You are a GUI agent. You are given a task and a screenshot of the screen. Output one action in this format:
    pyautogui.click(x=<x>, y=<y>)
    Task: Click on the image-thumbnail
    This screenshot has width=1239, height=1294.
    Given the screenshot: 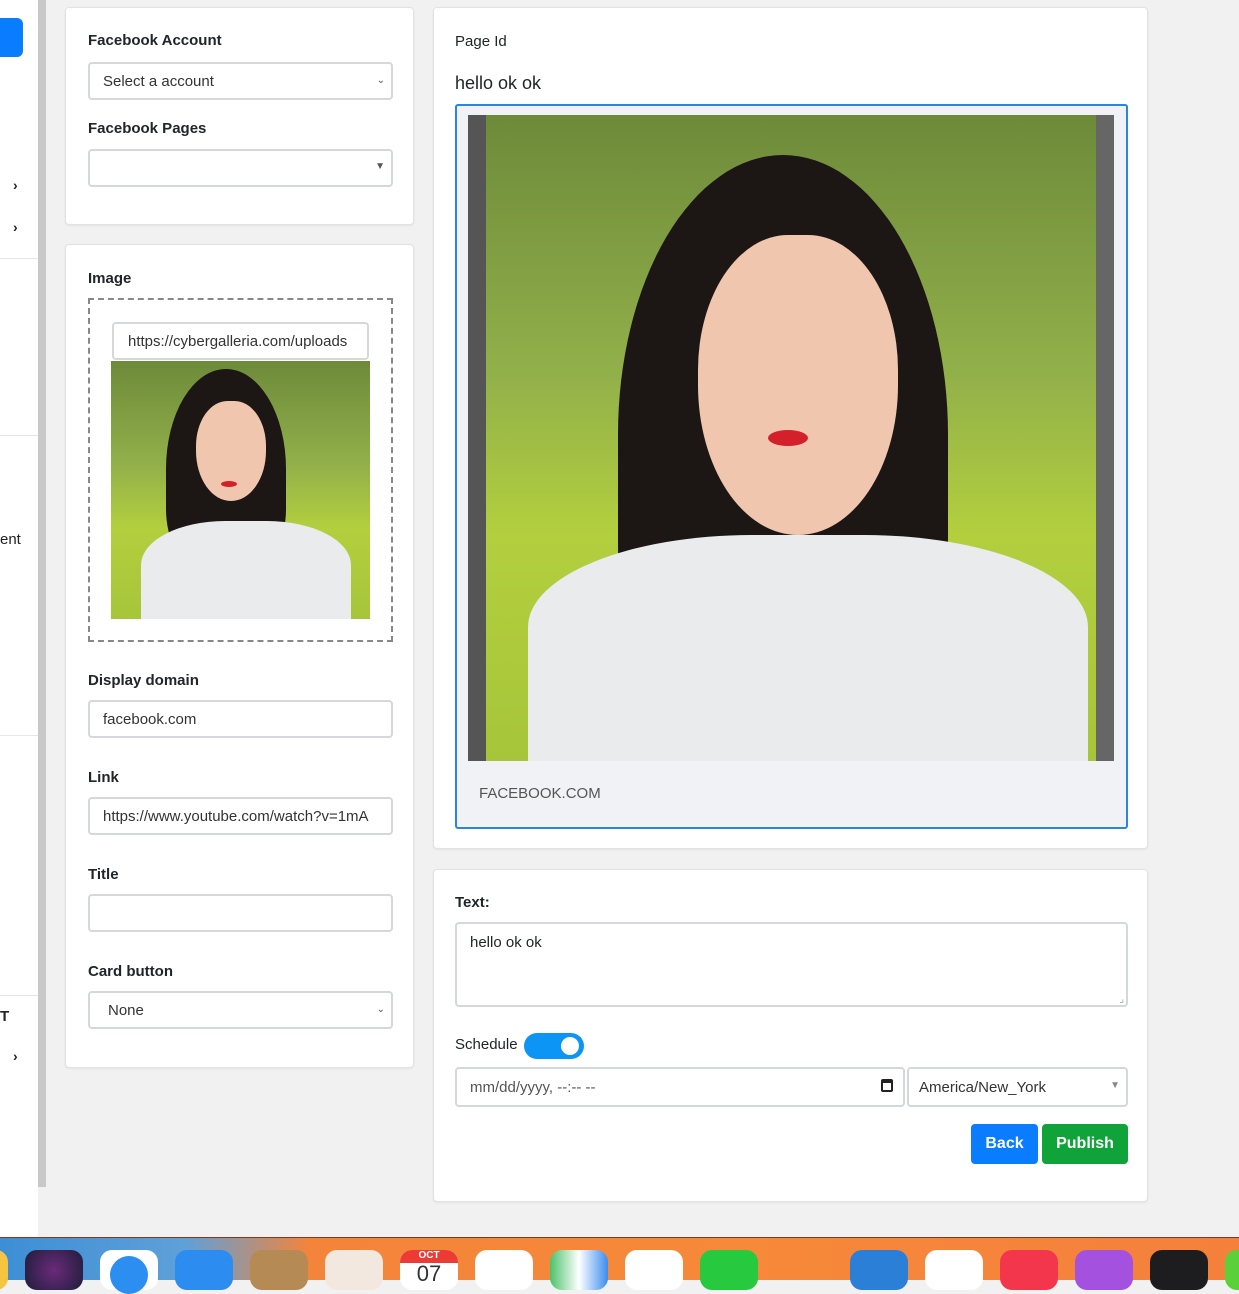 What is the action you would take?
    pyautogui.click(x=240, y=490)
    